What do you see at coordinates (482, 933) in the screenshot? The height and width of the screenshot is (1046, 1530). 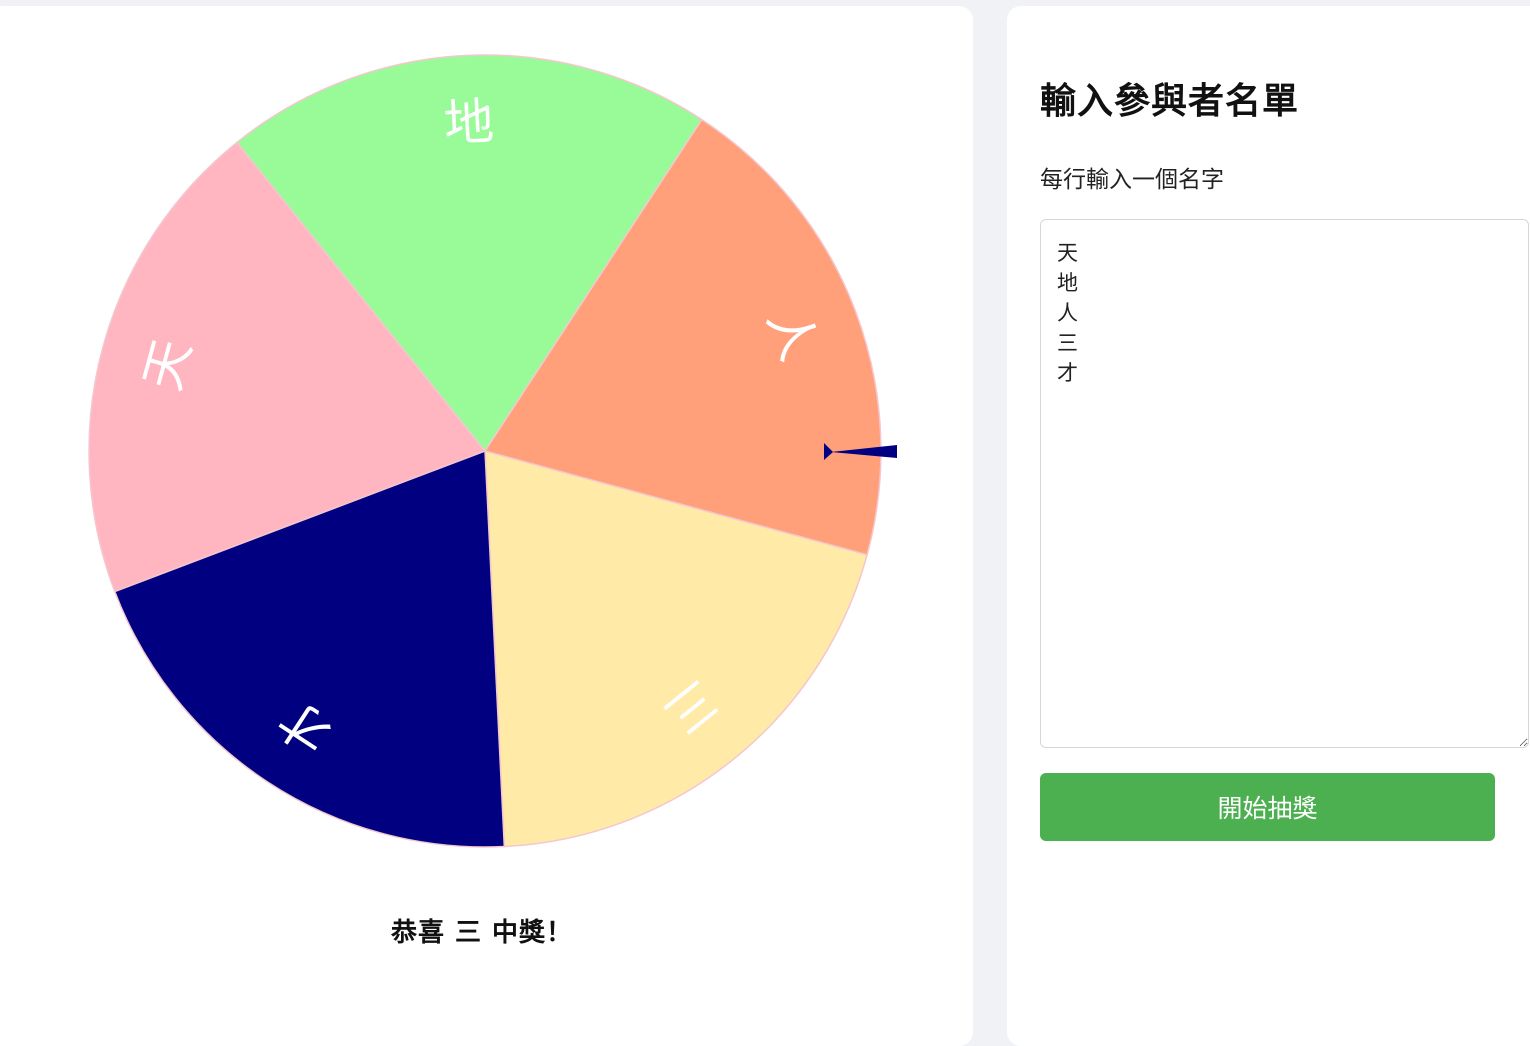 I see `winner-announcement: 恭喜 三 中獎！` at bounding box center [482, 933].